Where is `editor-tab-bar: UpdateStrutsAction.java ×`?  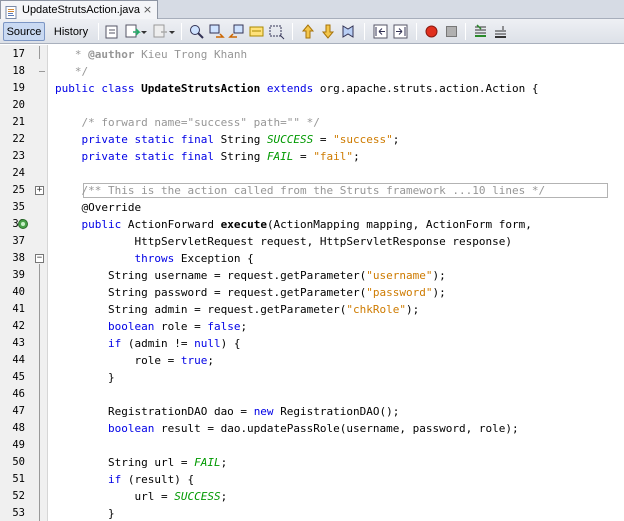
editor-tab-bar: UpdateStrutsAction.java × is located at coordinates (312, 9).